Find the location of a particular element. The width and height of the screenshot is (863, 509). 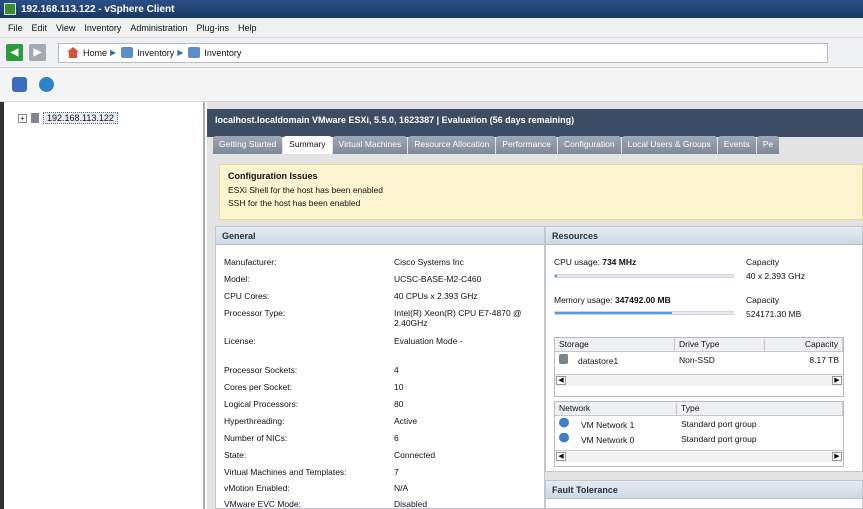

refresh-icon is located at coordinates (46, 84).